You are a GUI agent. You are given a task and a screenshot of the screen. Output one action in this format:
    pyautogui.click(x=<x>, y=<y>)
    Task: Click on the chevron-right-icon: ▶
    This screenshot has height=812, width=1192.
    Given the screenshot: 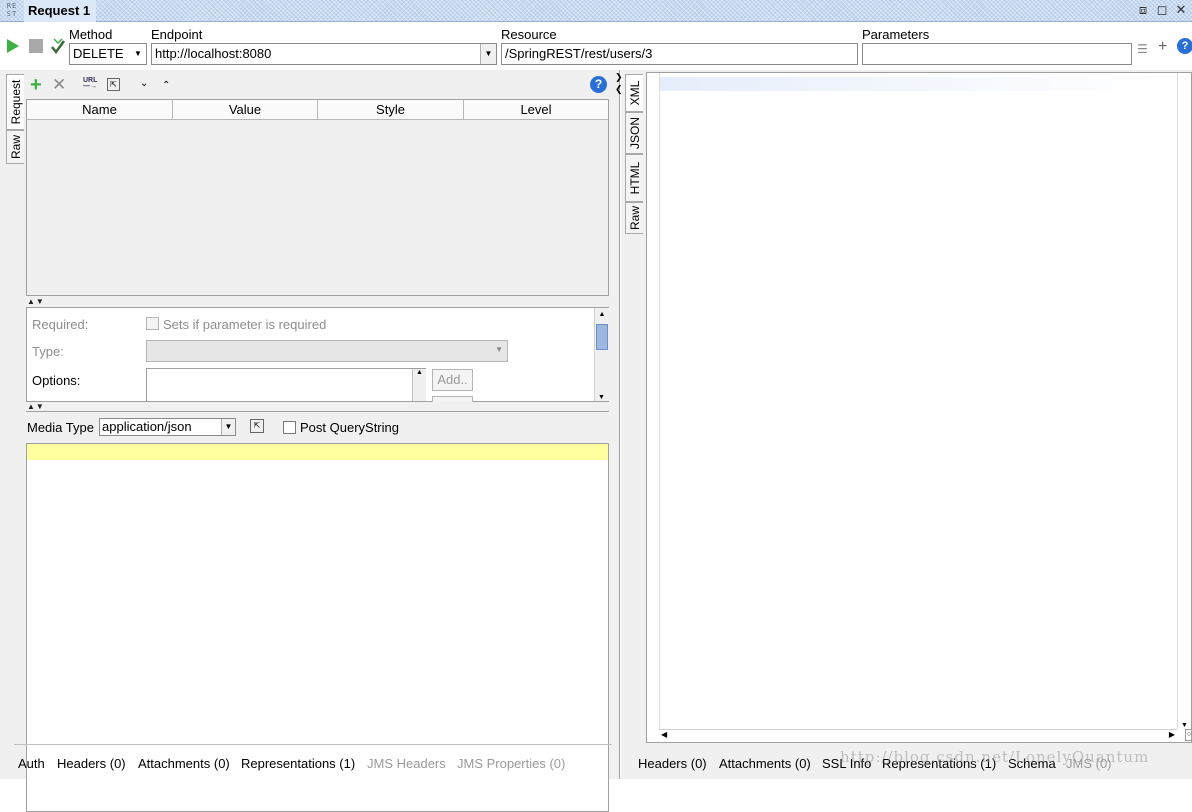 What is the action you would take?
    pyautogui.click(x=1172, y=734)
    